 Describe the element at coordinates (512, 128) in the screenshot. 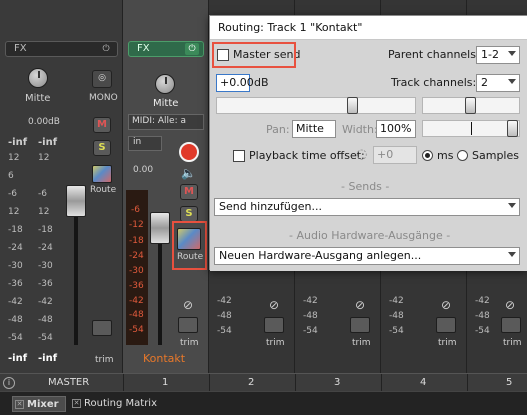

I see `width-slider-thumb` at that location.